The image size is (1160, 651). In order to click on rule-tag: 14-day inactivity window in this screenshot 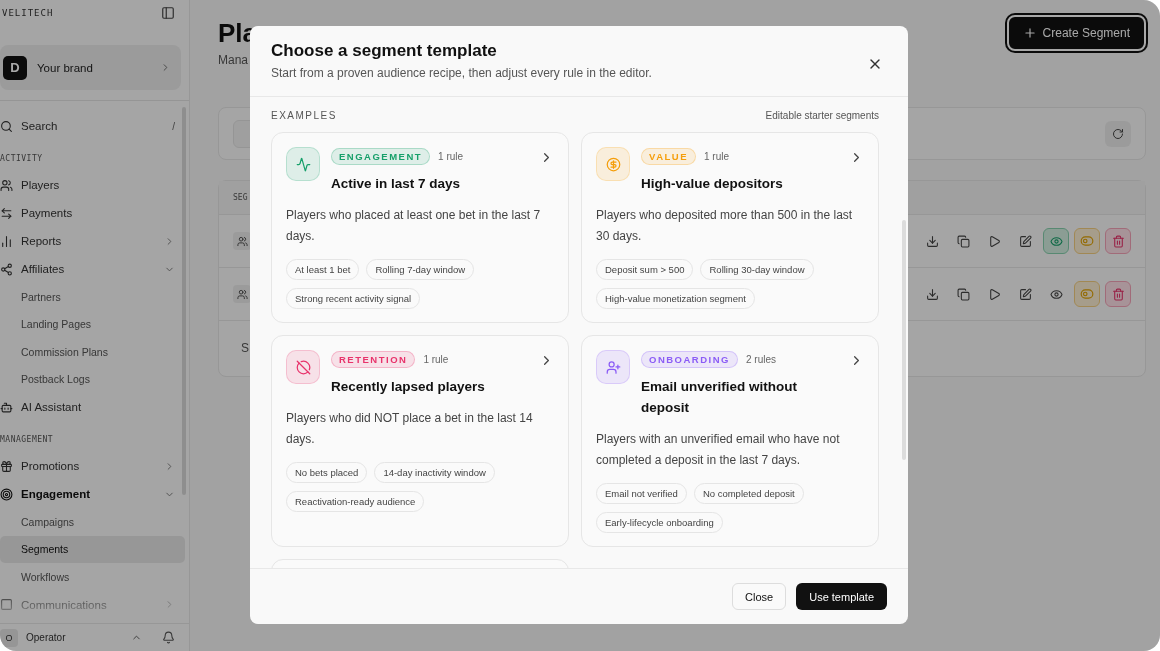, I will do `click(434, 472)`.